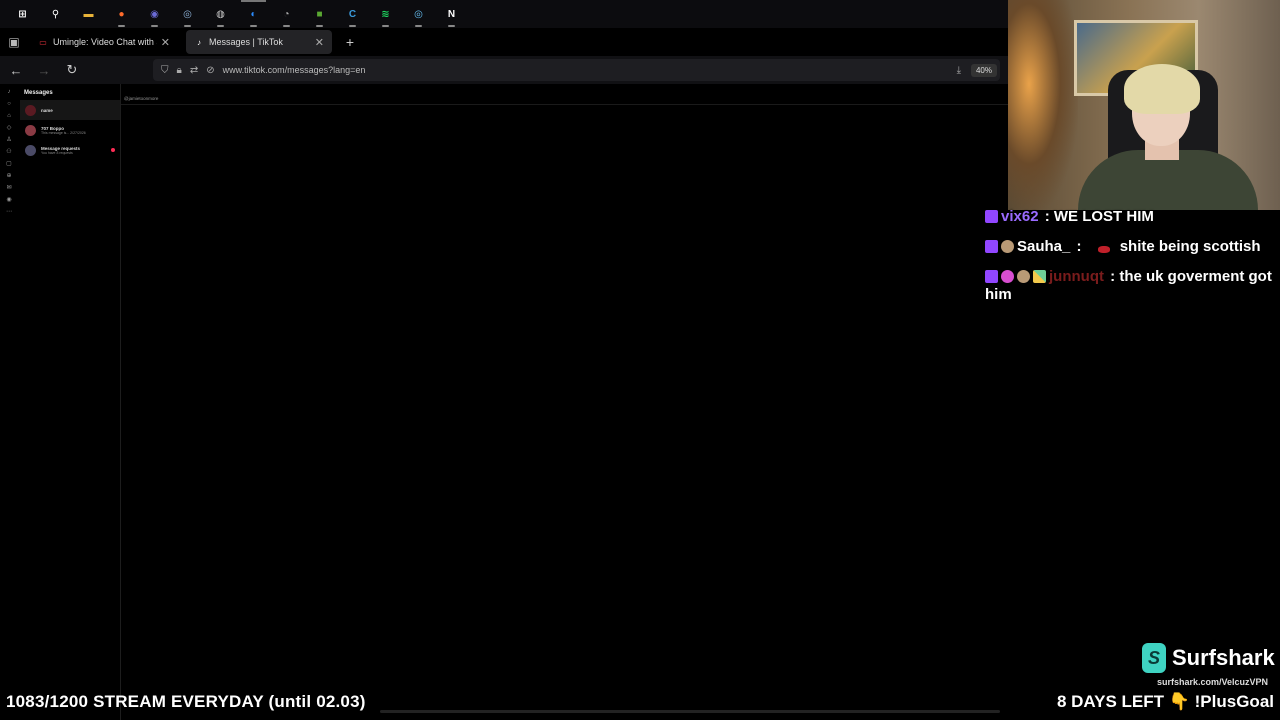  Describe the element at coordinates (9, 212) in the screenshot. I see `more-icon: ⋯` at that location.